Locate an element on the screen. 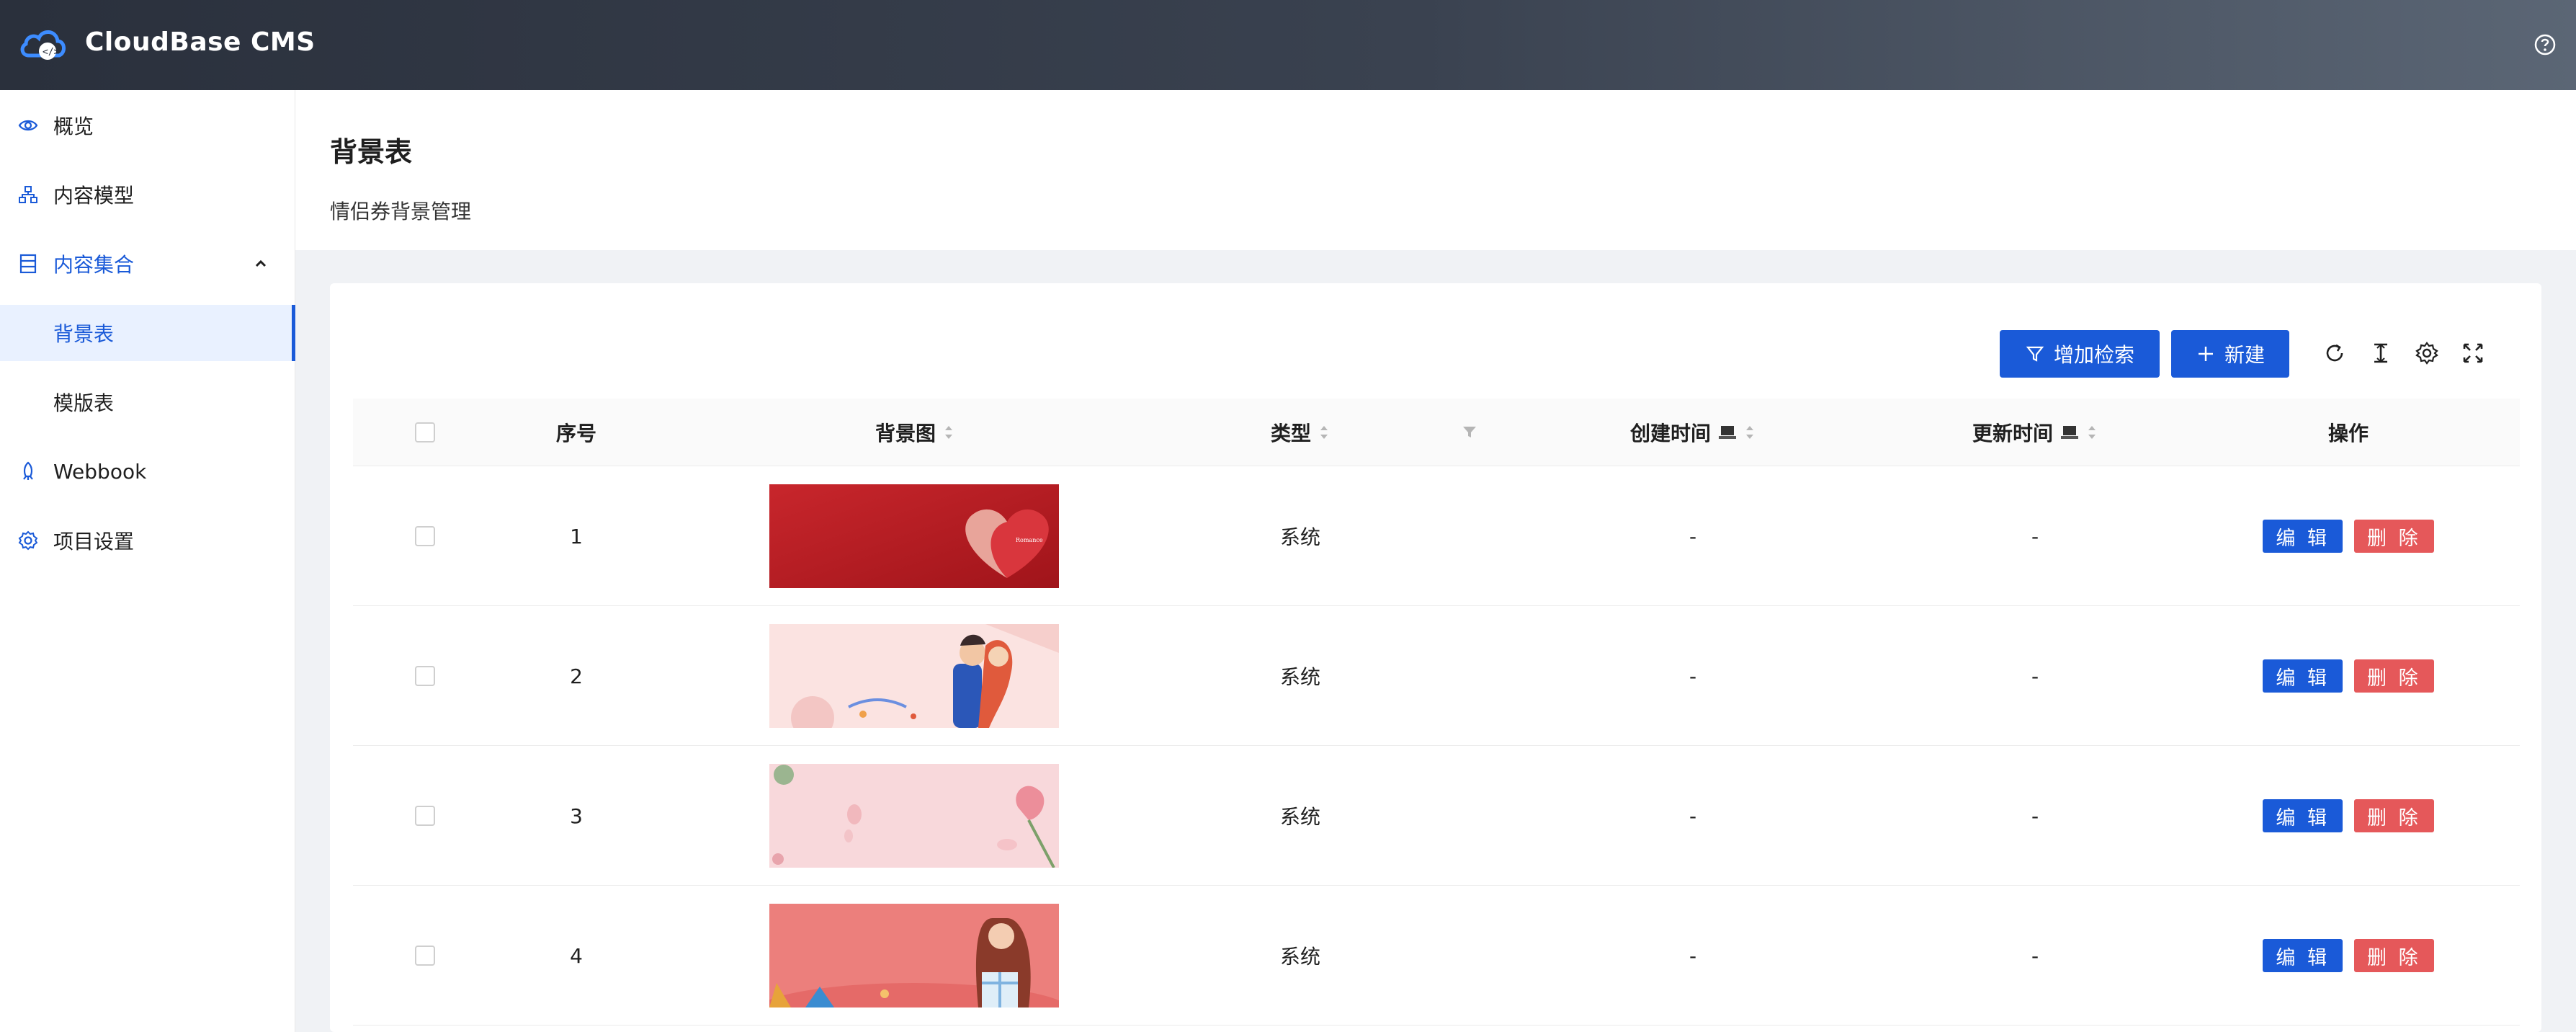 The image size is (2576, 1032). select-all-checkbox is located at coordinates (425, 432).